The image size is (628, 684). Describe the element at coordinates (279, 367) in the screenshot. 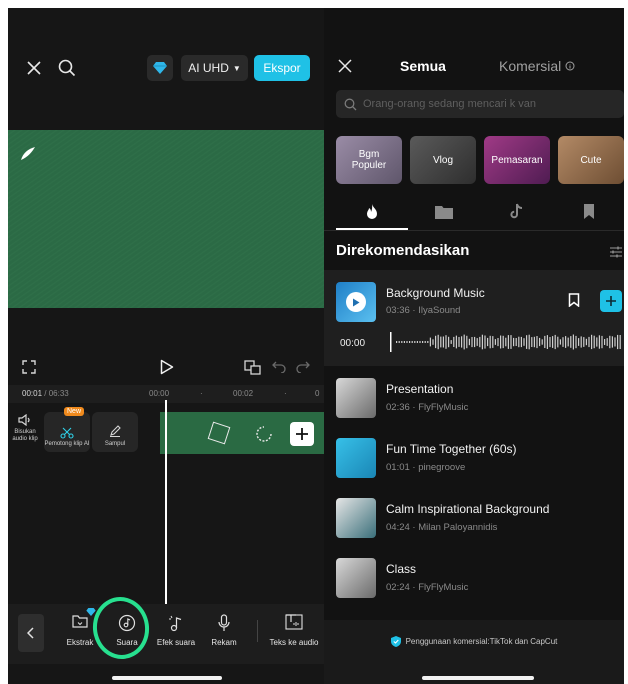

I see `undo-icon` at that location.